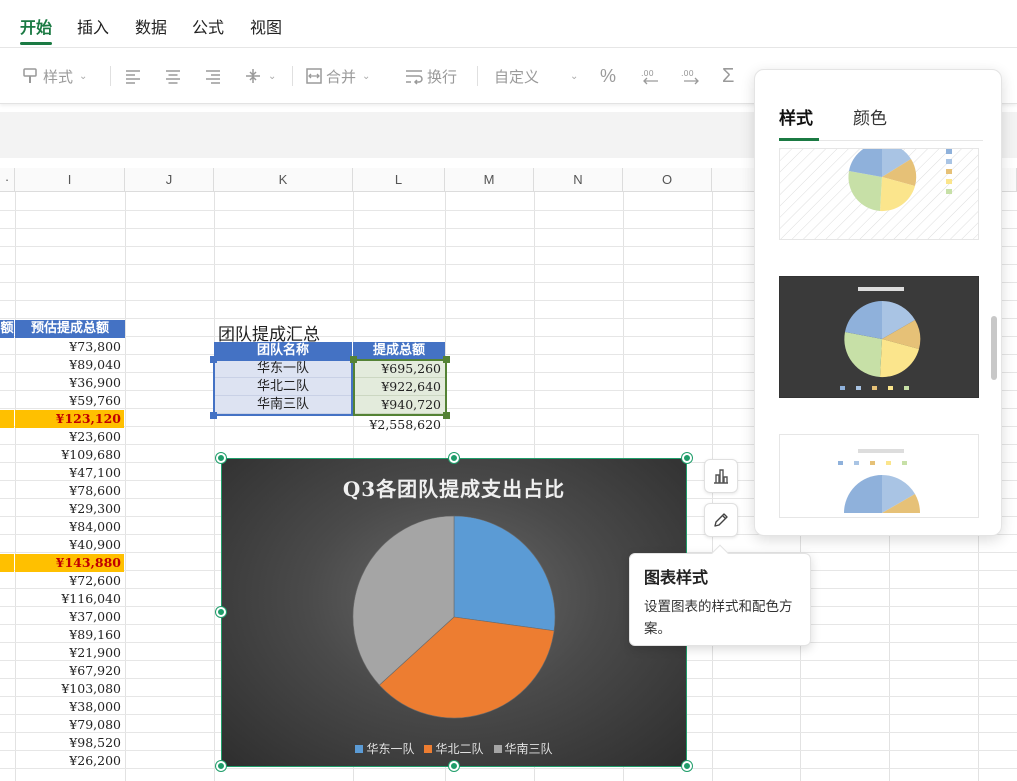 The image size is (1017, 781). I want to click on column-i-cell: ¥78,600, so click(69, 491).